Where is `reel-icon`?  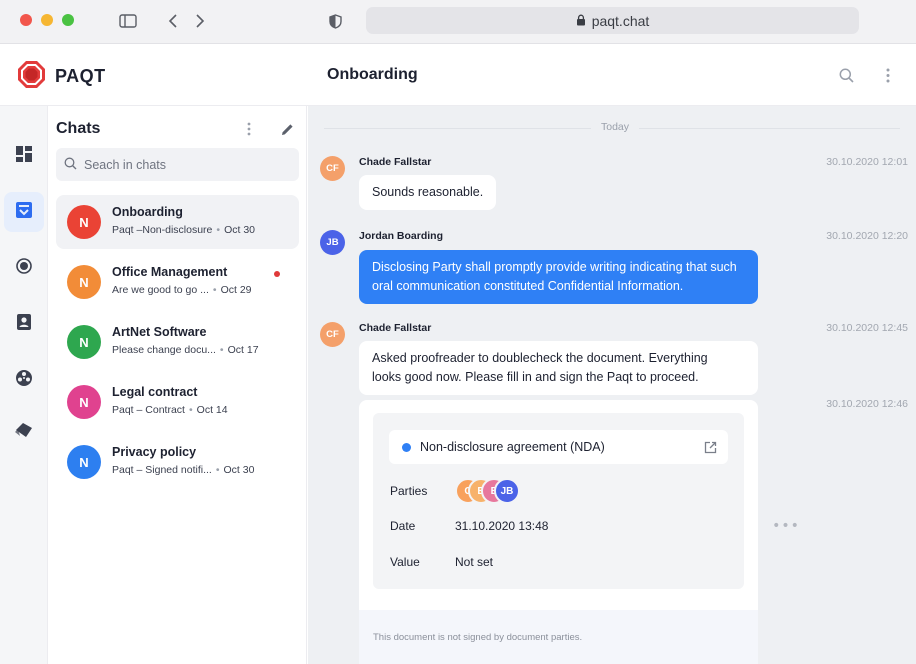
reel-icon is located at coordinates (24, 380).